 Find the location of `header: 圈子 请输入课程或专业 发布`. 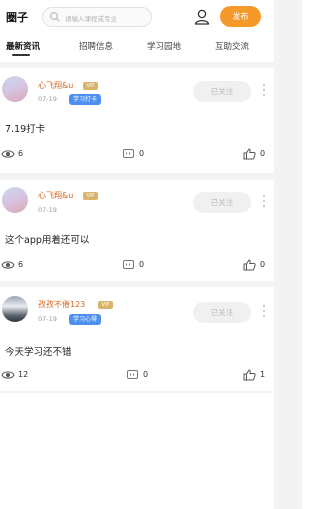

header: 圈子 请输入课程或专业 发布 is located at coordinates (137, 17).